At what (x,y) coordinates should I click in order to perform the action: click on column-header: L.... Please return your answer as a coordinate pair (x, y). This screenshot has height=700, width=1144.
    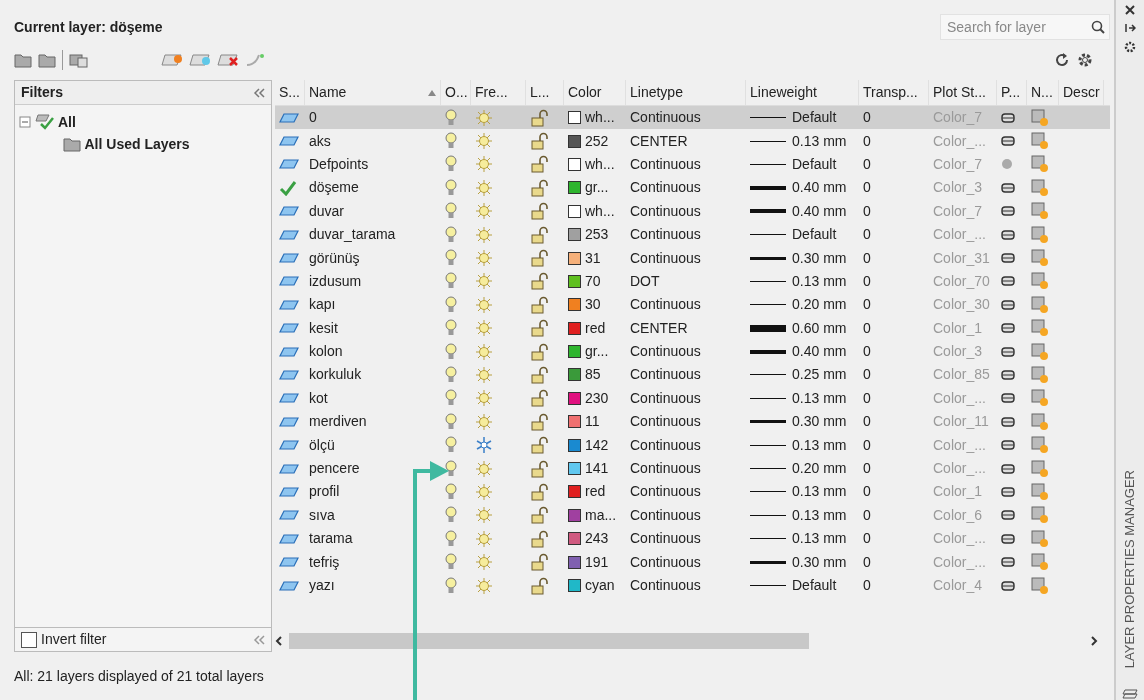
    Looking at the image, I should click on (545, 92).